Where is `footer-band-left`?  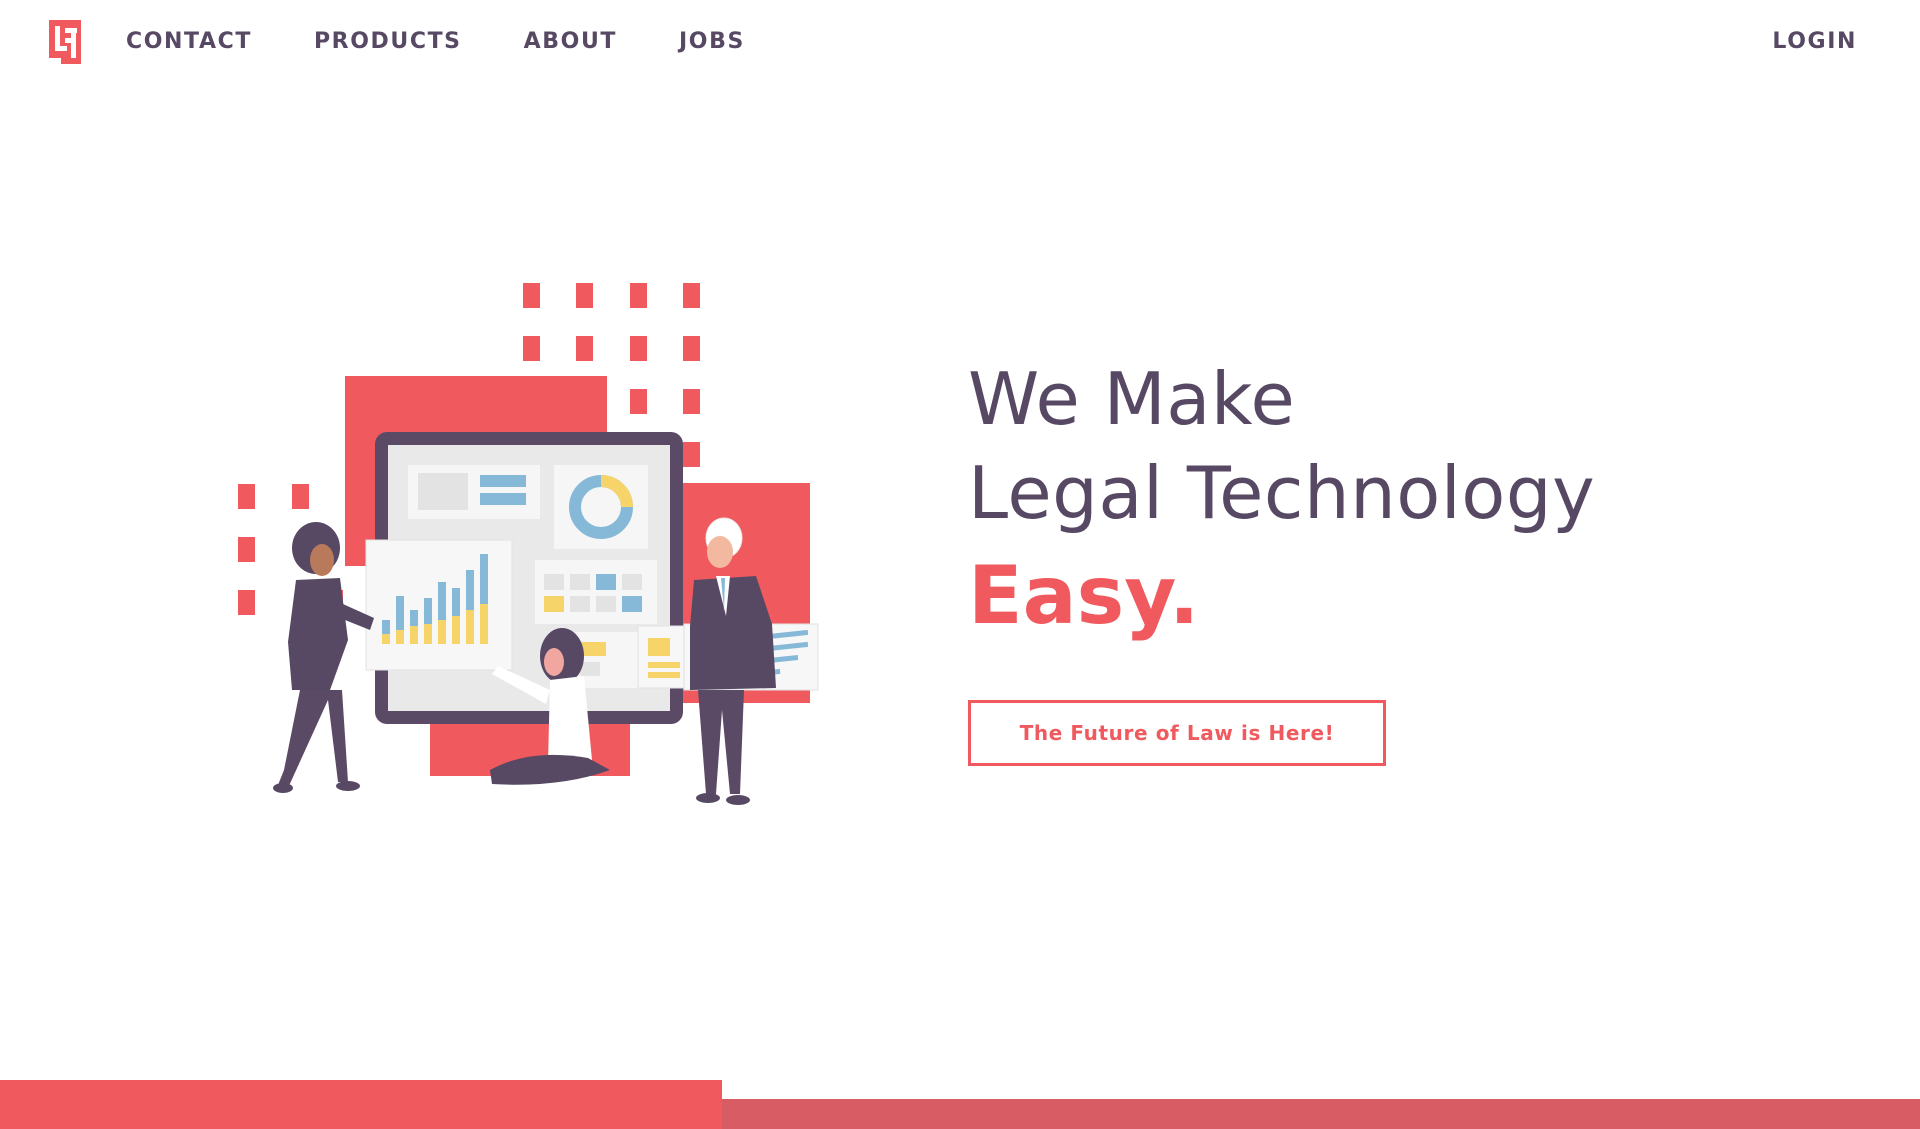 footer-band-left is located at coordinates (361, 1104).